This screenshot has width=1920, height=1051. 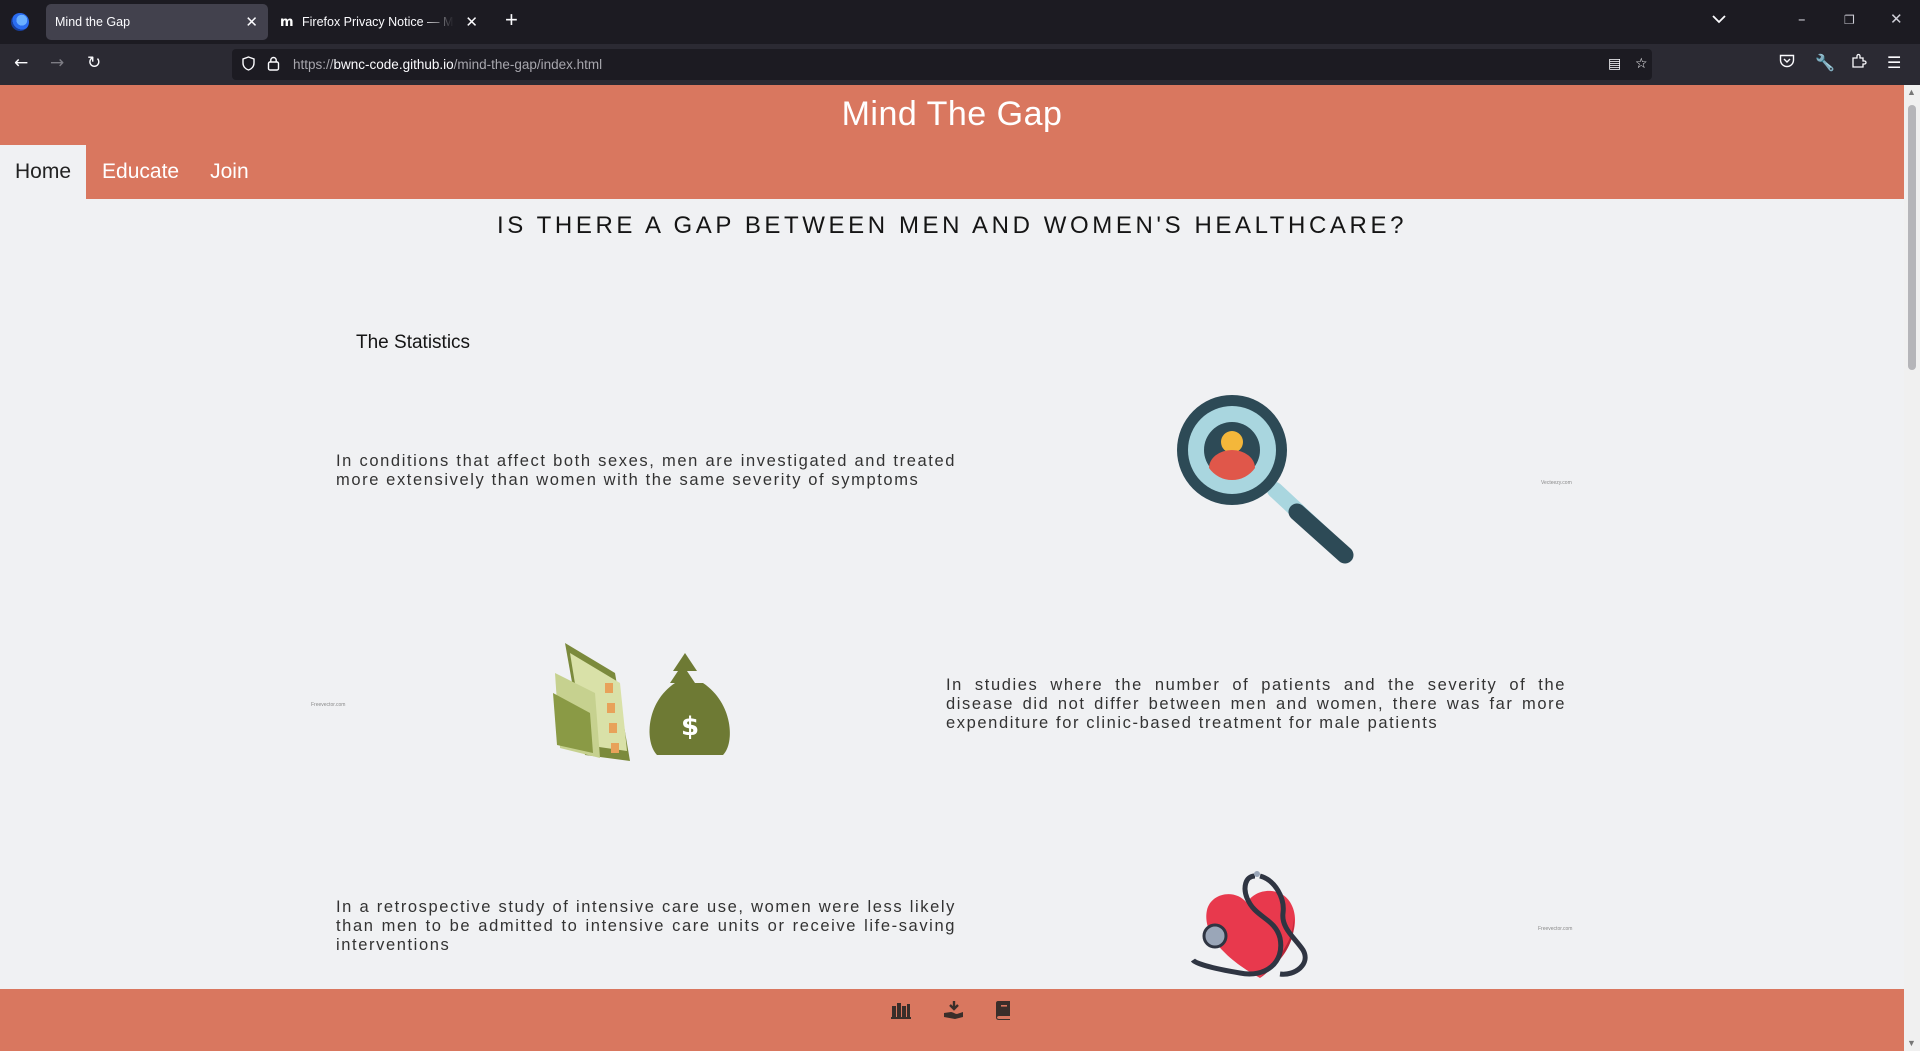 What do you see at coordinates (393, 64) in the screenshot?
I see `url-domain: bwnc-code.github.io` at bounding box center [393, 64].